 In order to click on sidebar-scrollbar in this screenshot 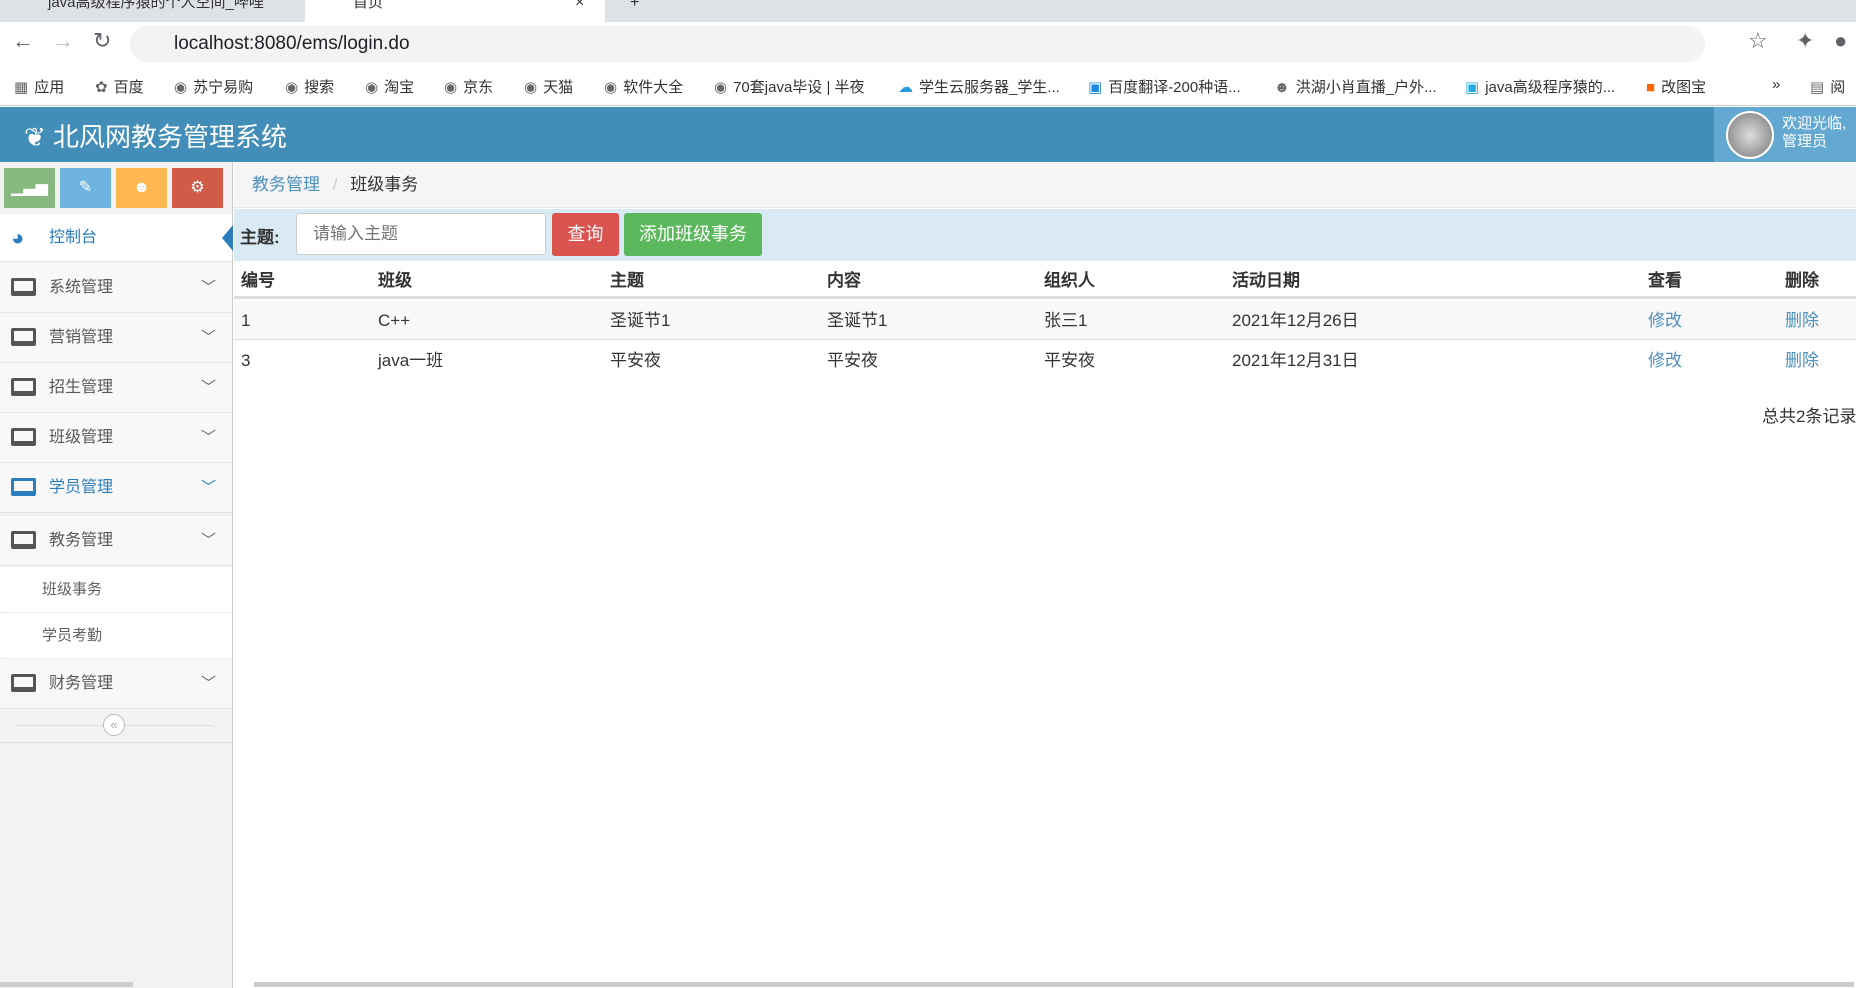, I will do `click(66, 984)`.